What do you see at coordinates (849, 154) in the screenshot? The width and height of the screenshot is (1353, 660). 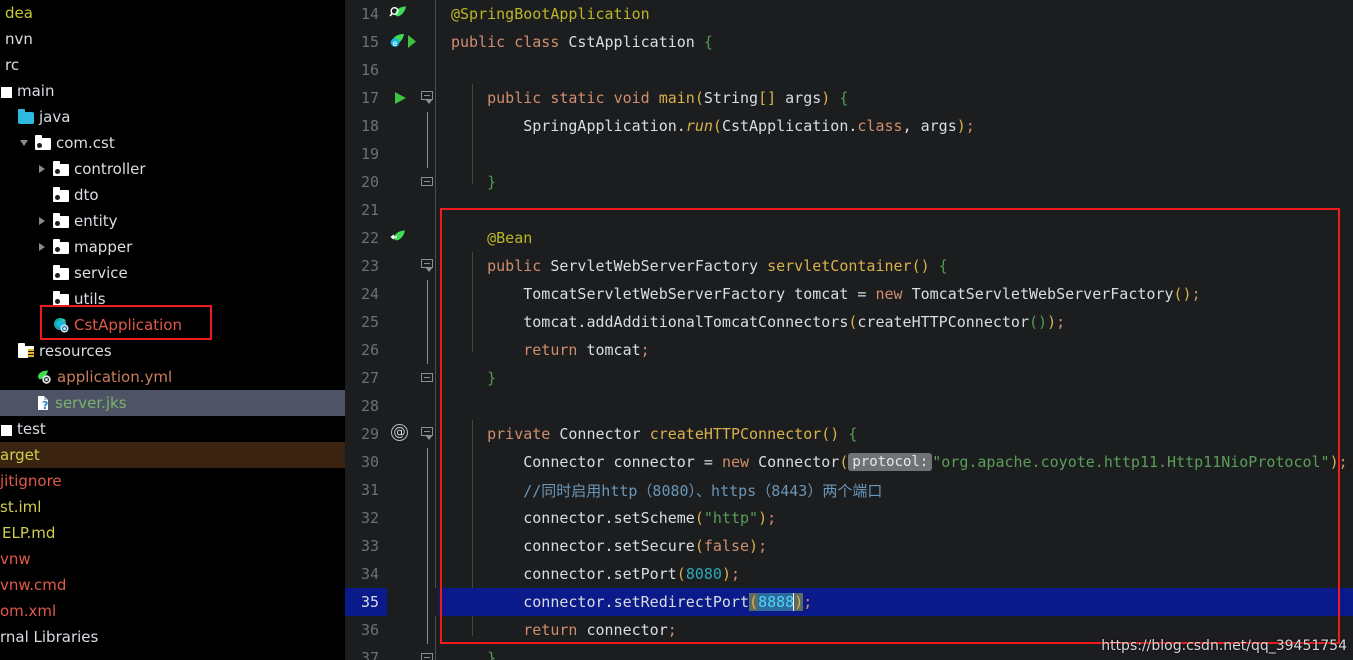 I see `code-line: 19` at bounding box center [849, 154].